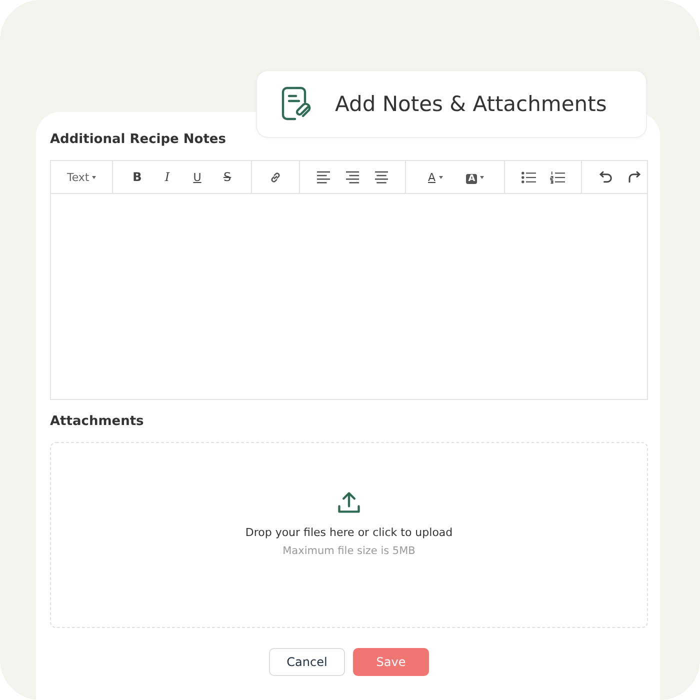 Image resolution: width=700 pixels, height=700 pixels. What do you see at coordinates (227, 177) in the screenshot?
I see `strikethrough-button: S` at bounding box center [227, 177].